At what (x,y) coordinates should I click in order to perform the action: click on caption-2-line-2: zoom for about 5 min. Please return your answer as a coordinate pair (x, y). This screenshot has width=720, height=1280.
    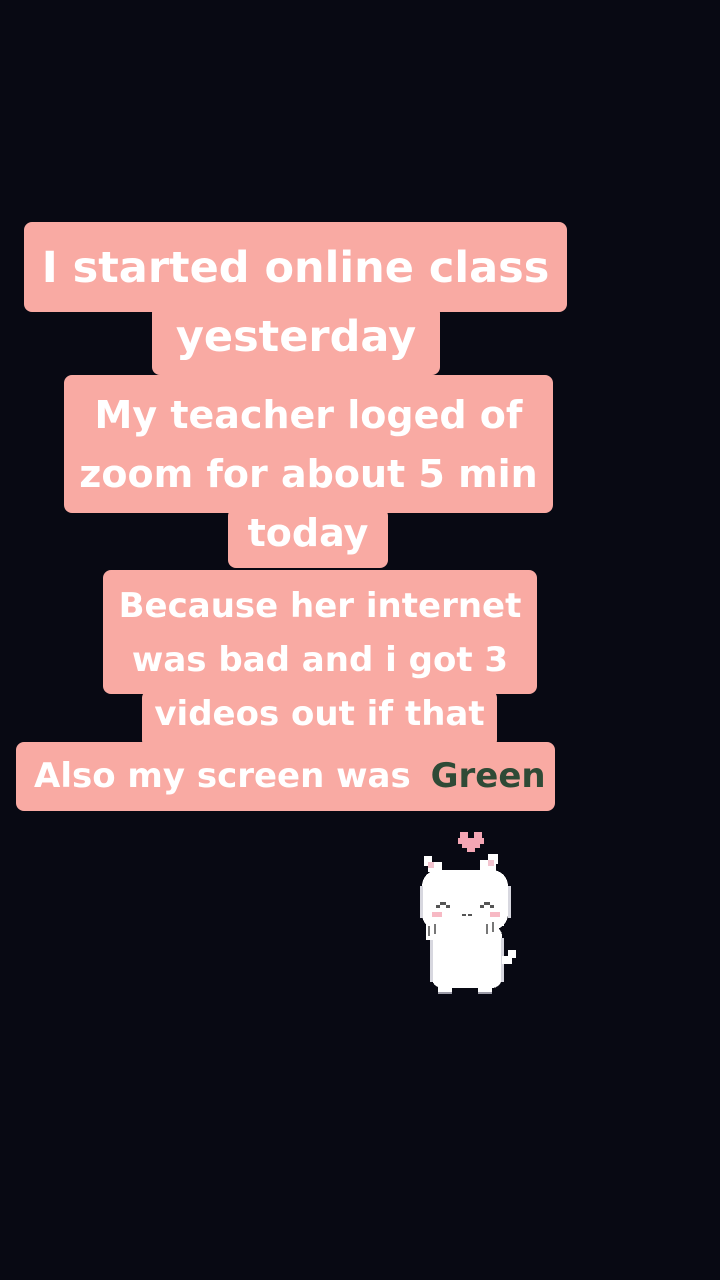
    Looking at the image, I should click on (308, 474).